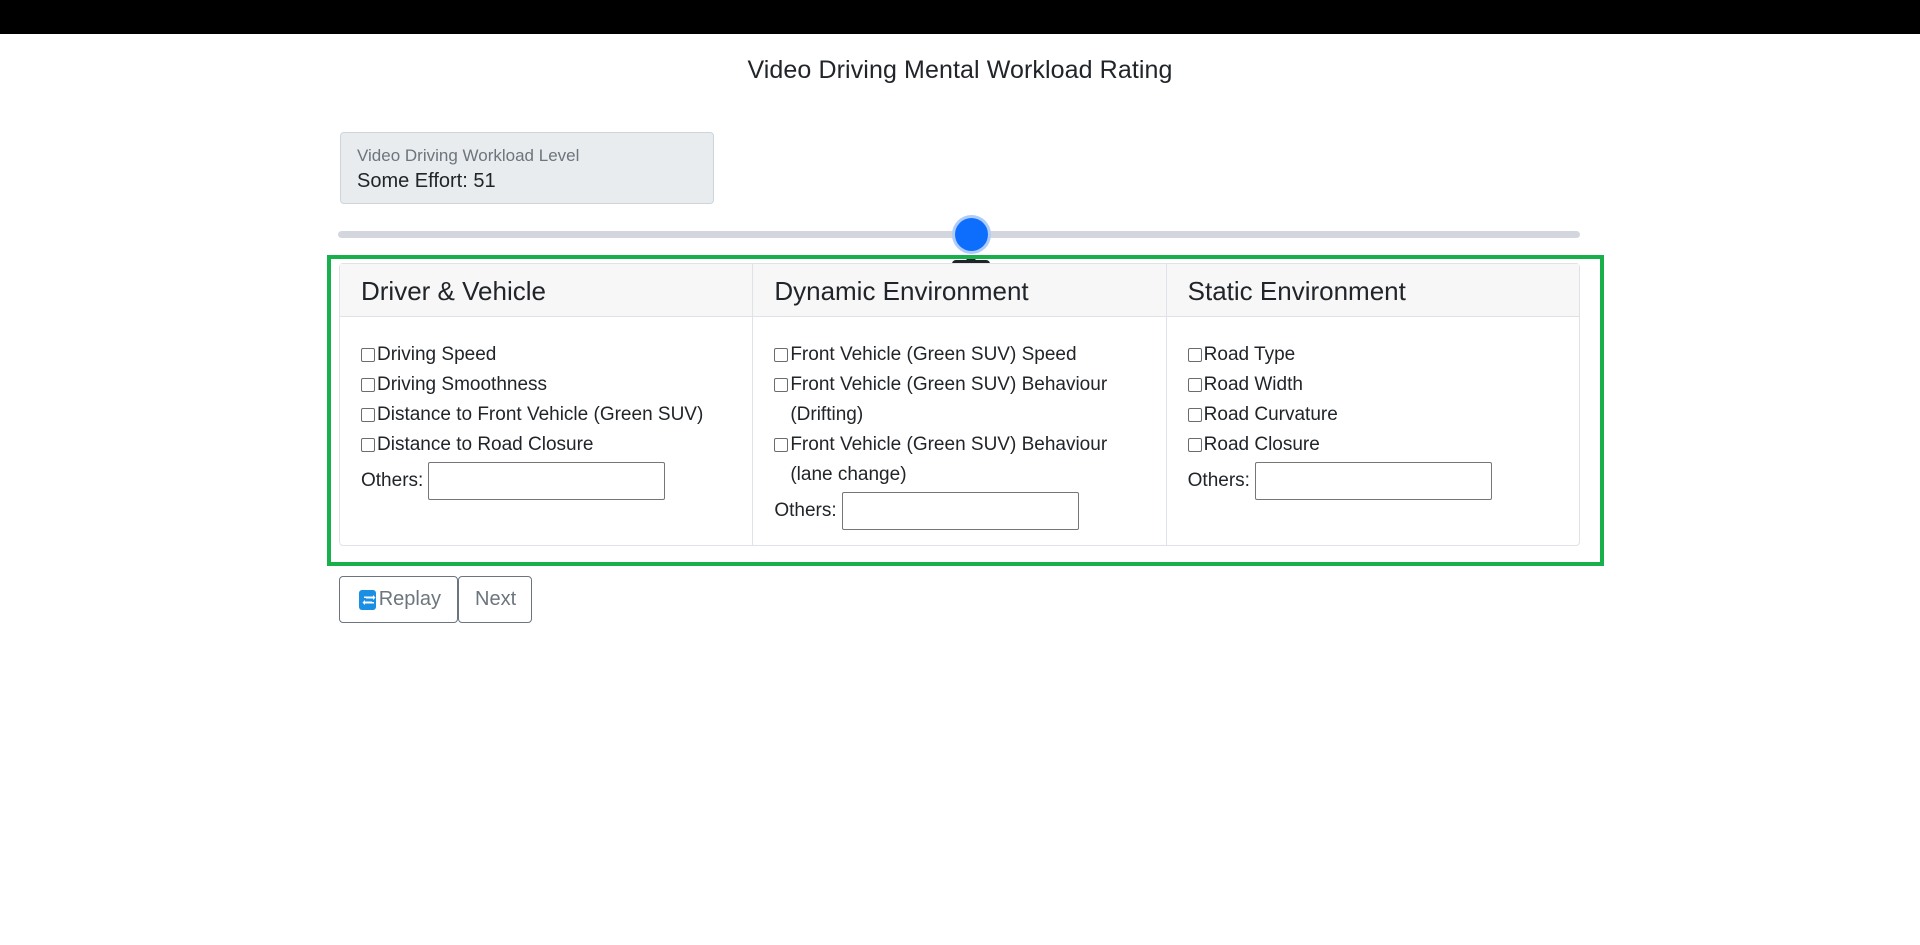  What do you see at coordinates (546, 355) in the screenshot?
I see `checkbox-driving-speed: Driving Speed` at bounding box center [546, 355].